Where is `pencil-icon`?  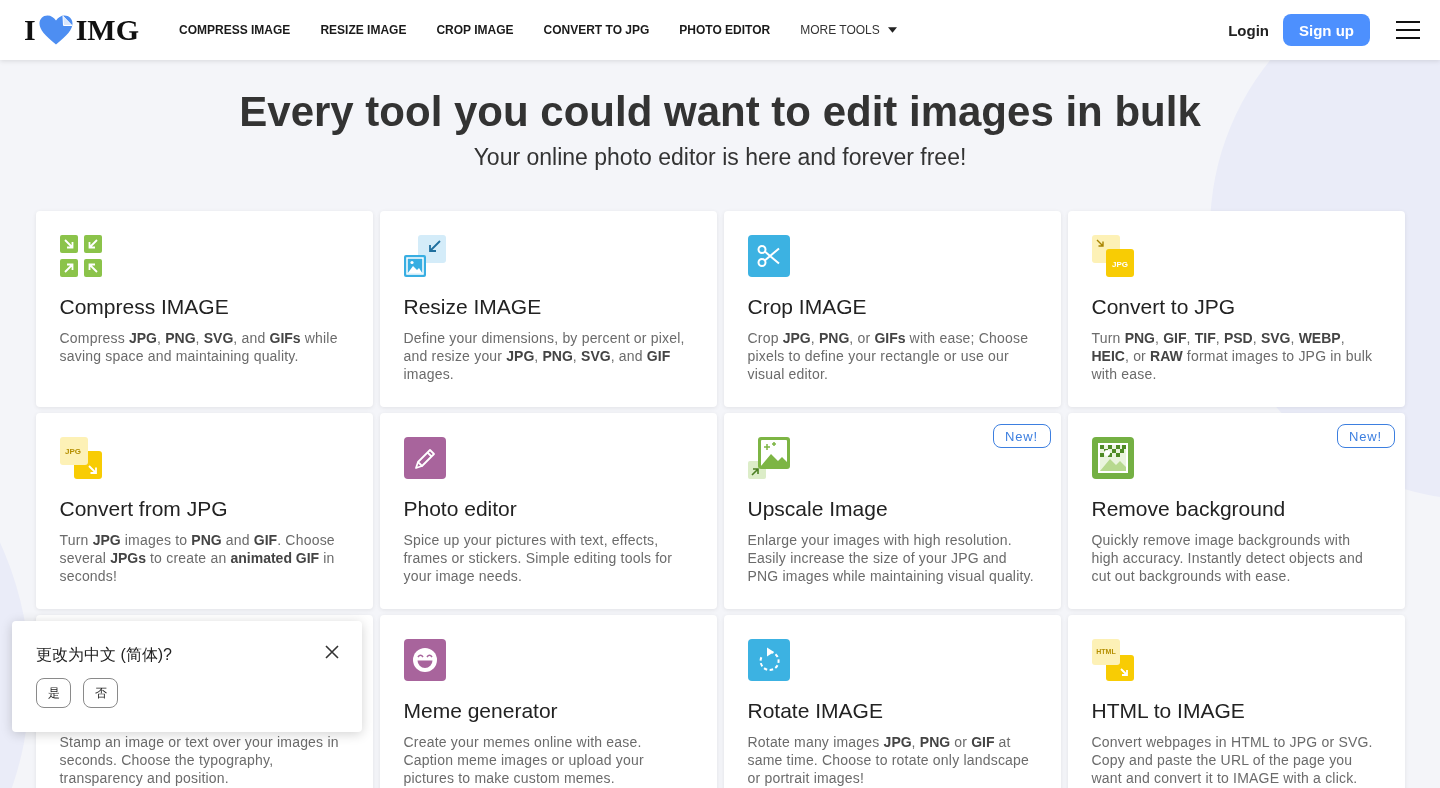
pencil-icon is located at coordinates (424, 458).